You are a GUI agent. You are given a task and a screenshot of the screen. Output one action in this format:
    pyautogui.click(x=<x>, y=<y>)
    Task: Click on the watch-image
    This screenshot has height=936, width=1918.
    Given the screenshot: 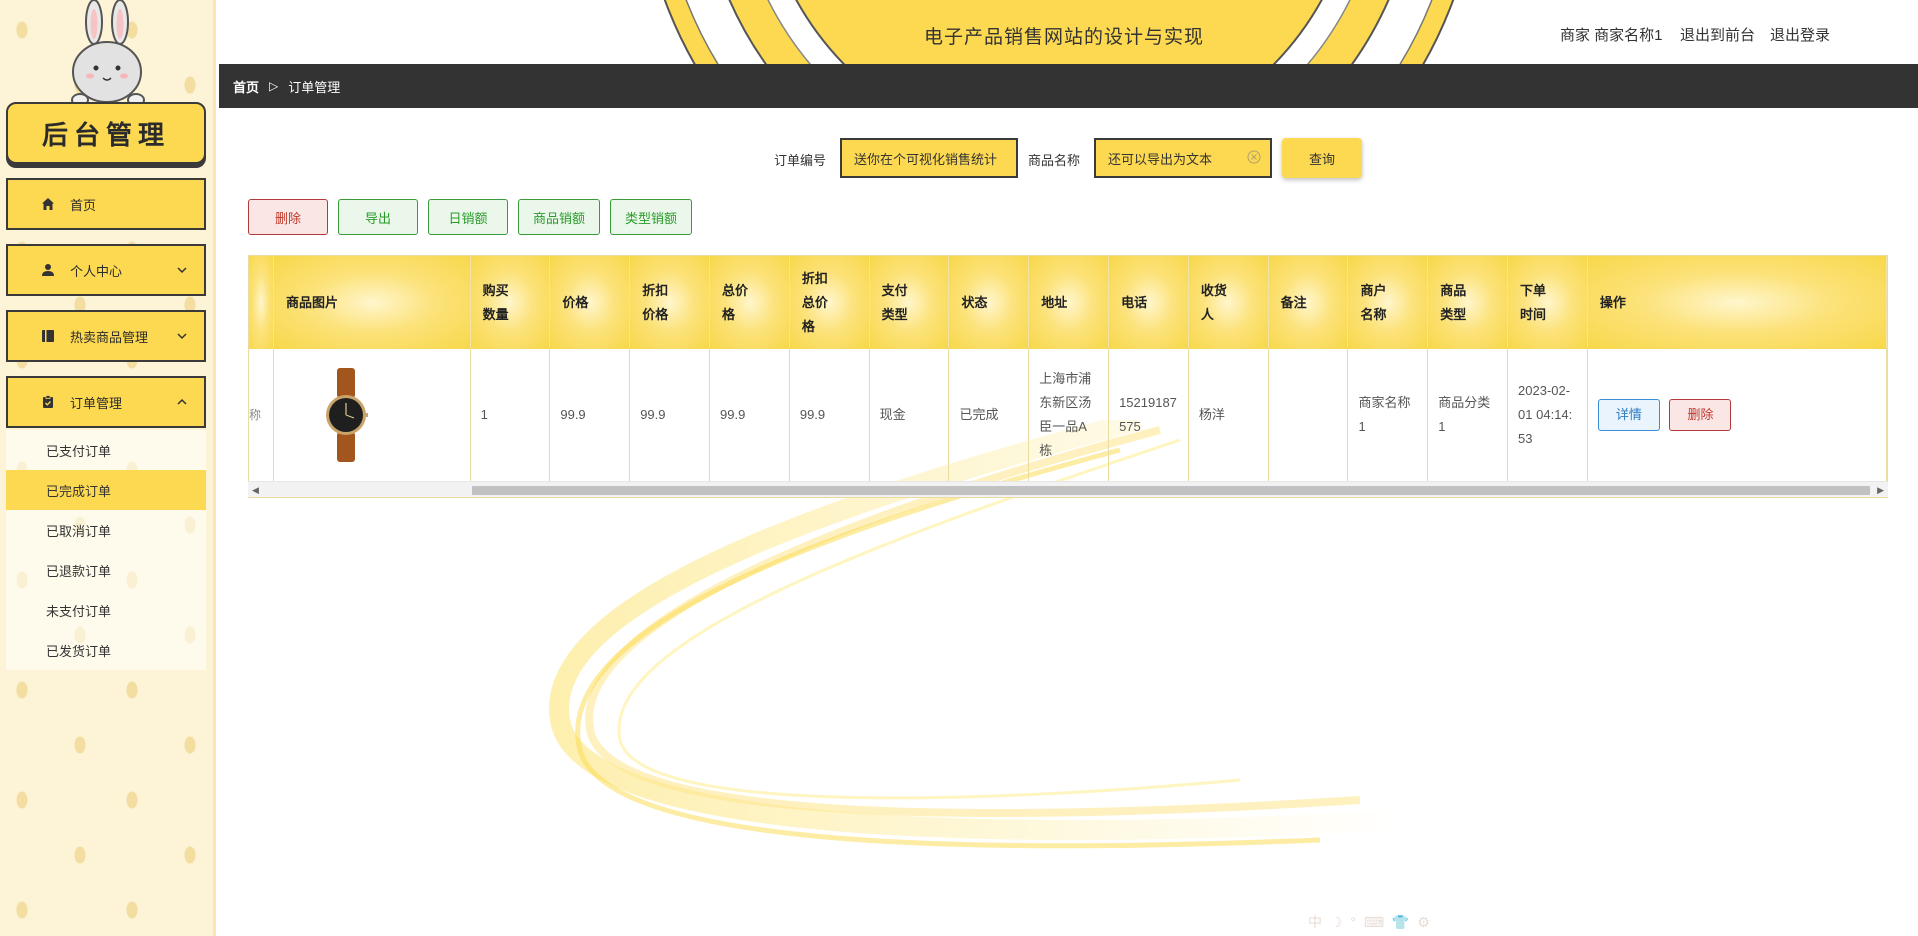 What is the action you would take?
    pyautogui.click(x=347, y=415)
    